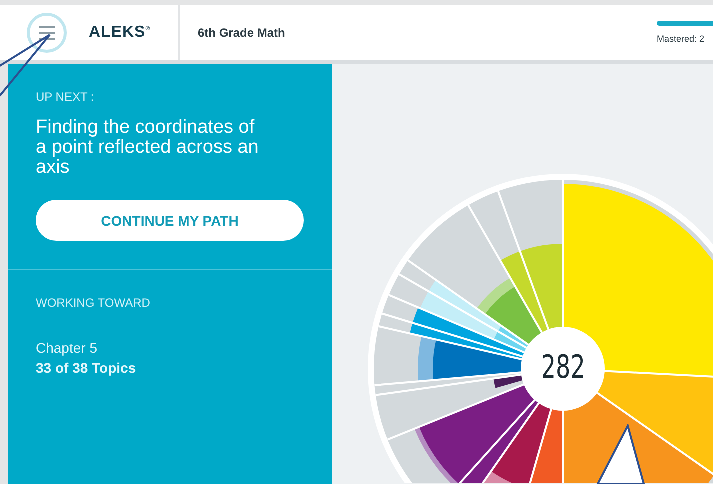  I want to click on topics-count: 33 of 38 Topics, so click(87, 368).